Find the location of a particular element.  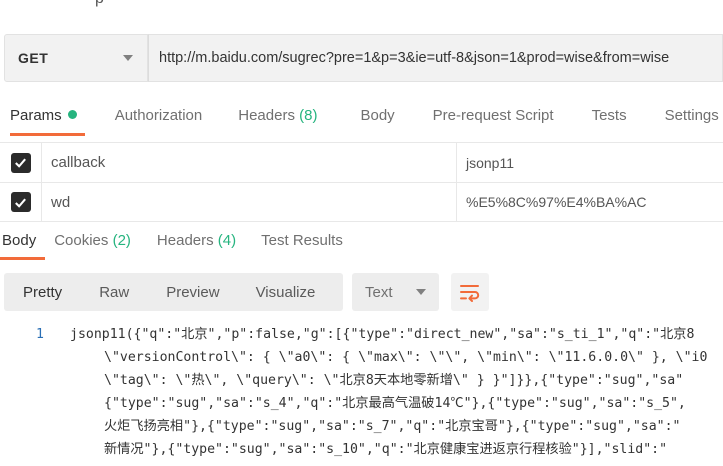

format-label: Text is located at coordinates (379, 292).